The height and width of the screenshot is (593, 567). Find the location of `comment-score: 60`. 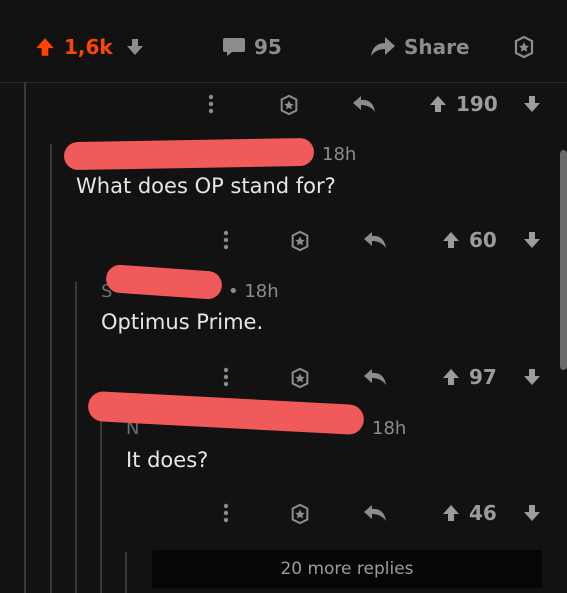

comment-score: 60 is located at coordinates (483, 240).